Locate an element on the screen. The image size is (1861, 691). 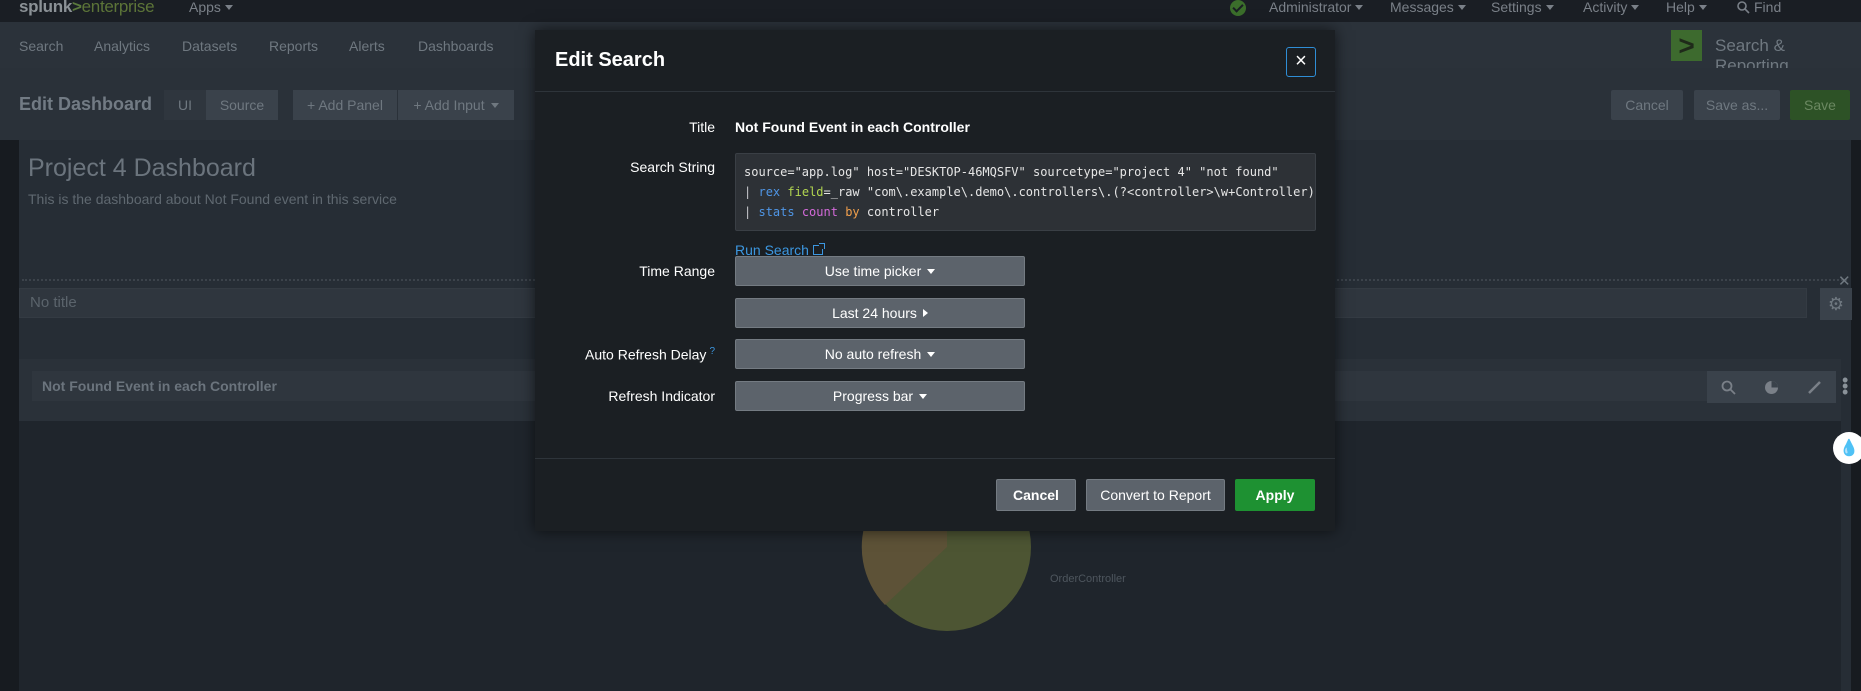
help-menu: Help is located at coordinates (1686, 7).